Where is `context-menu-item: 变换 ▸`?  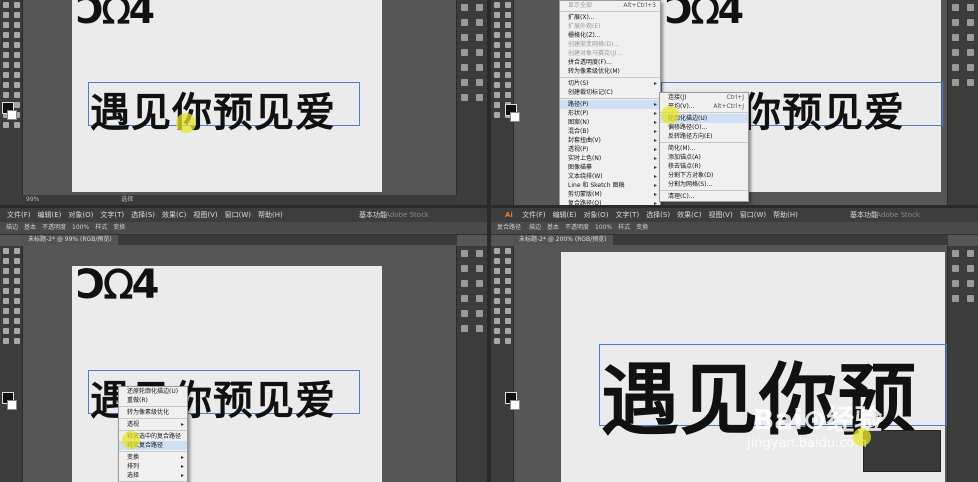 context-menu-item: 变换 ▸ is located at coordinates (153, 457).